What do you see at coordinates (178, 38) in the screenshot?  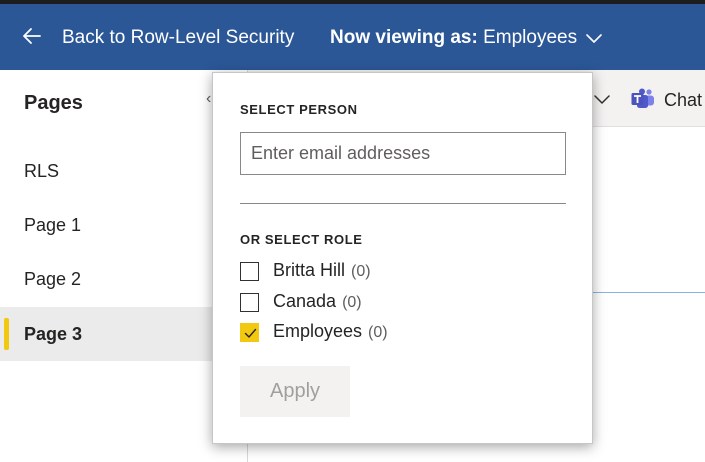 I see `back-to-rls-link: Back to Row-Level Security` at bounding box center [178, 38].